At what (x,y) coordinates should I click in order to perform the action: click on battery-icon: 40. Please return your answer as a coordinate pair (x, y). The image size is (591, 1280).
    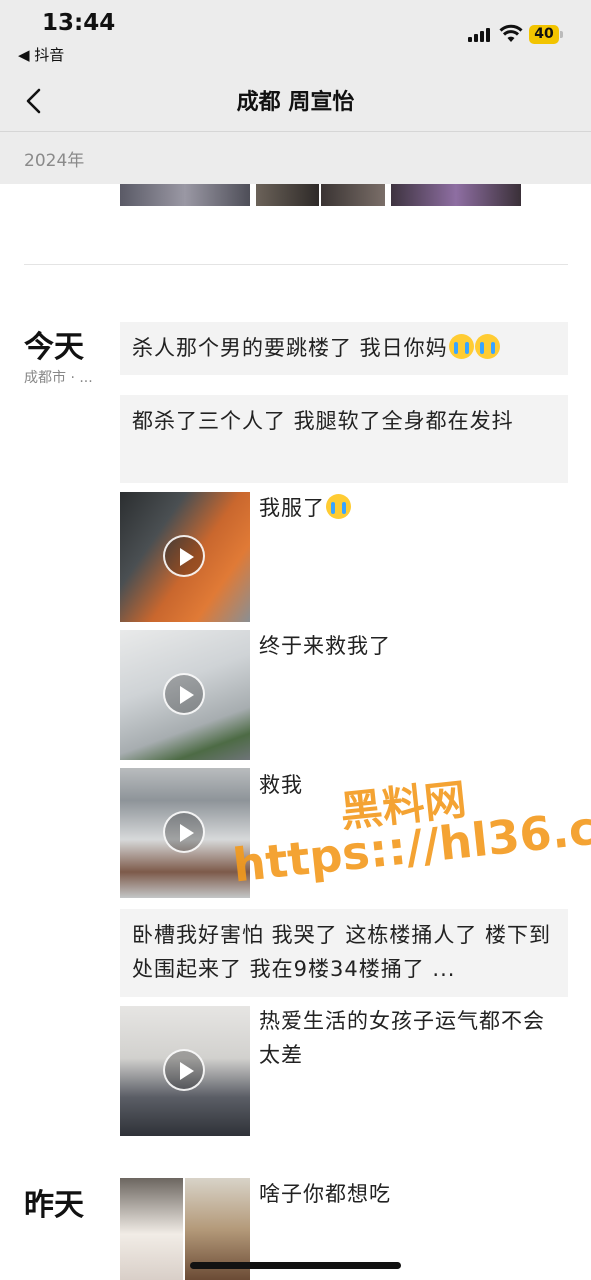
    Looking at the image, I should click on (544, 34).